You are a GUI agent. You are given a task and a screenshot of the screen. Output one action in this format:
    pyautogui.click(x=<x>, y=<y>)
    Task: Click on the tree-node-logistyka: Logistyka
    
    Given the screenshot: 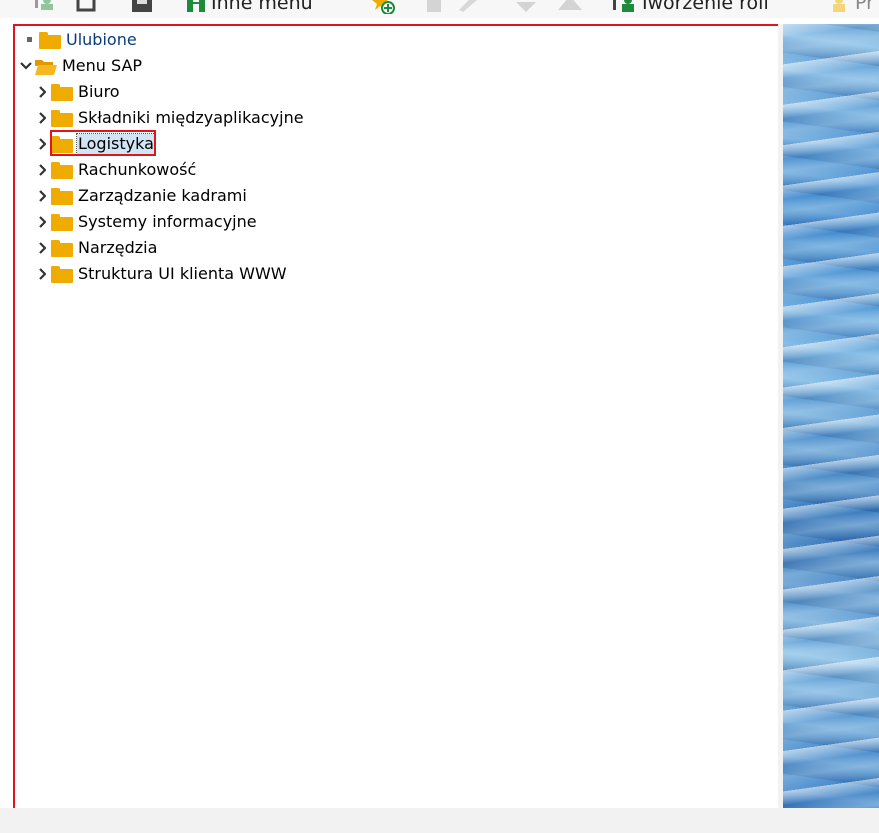 What is the action you would take?
    pyautogui.click(x=95, y=144)
    